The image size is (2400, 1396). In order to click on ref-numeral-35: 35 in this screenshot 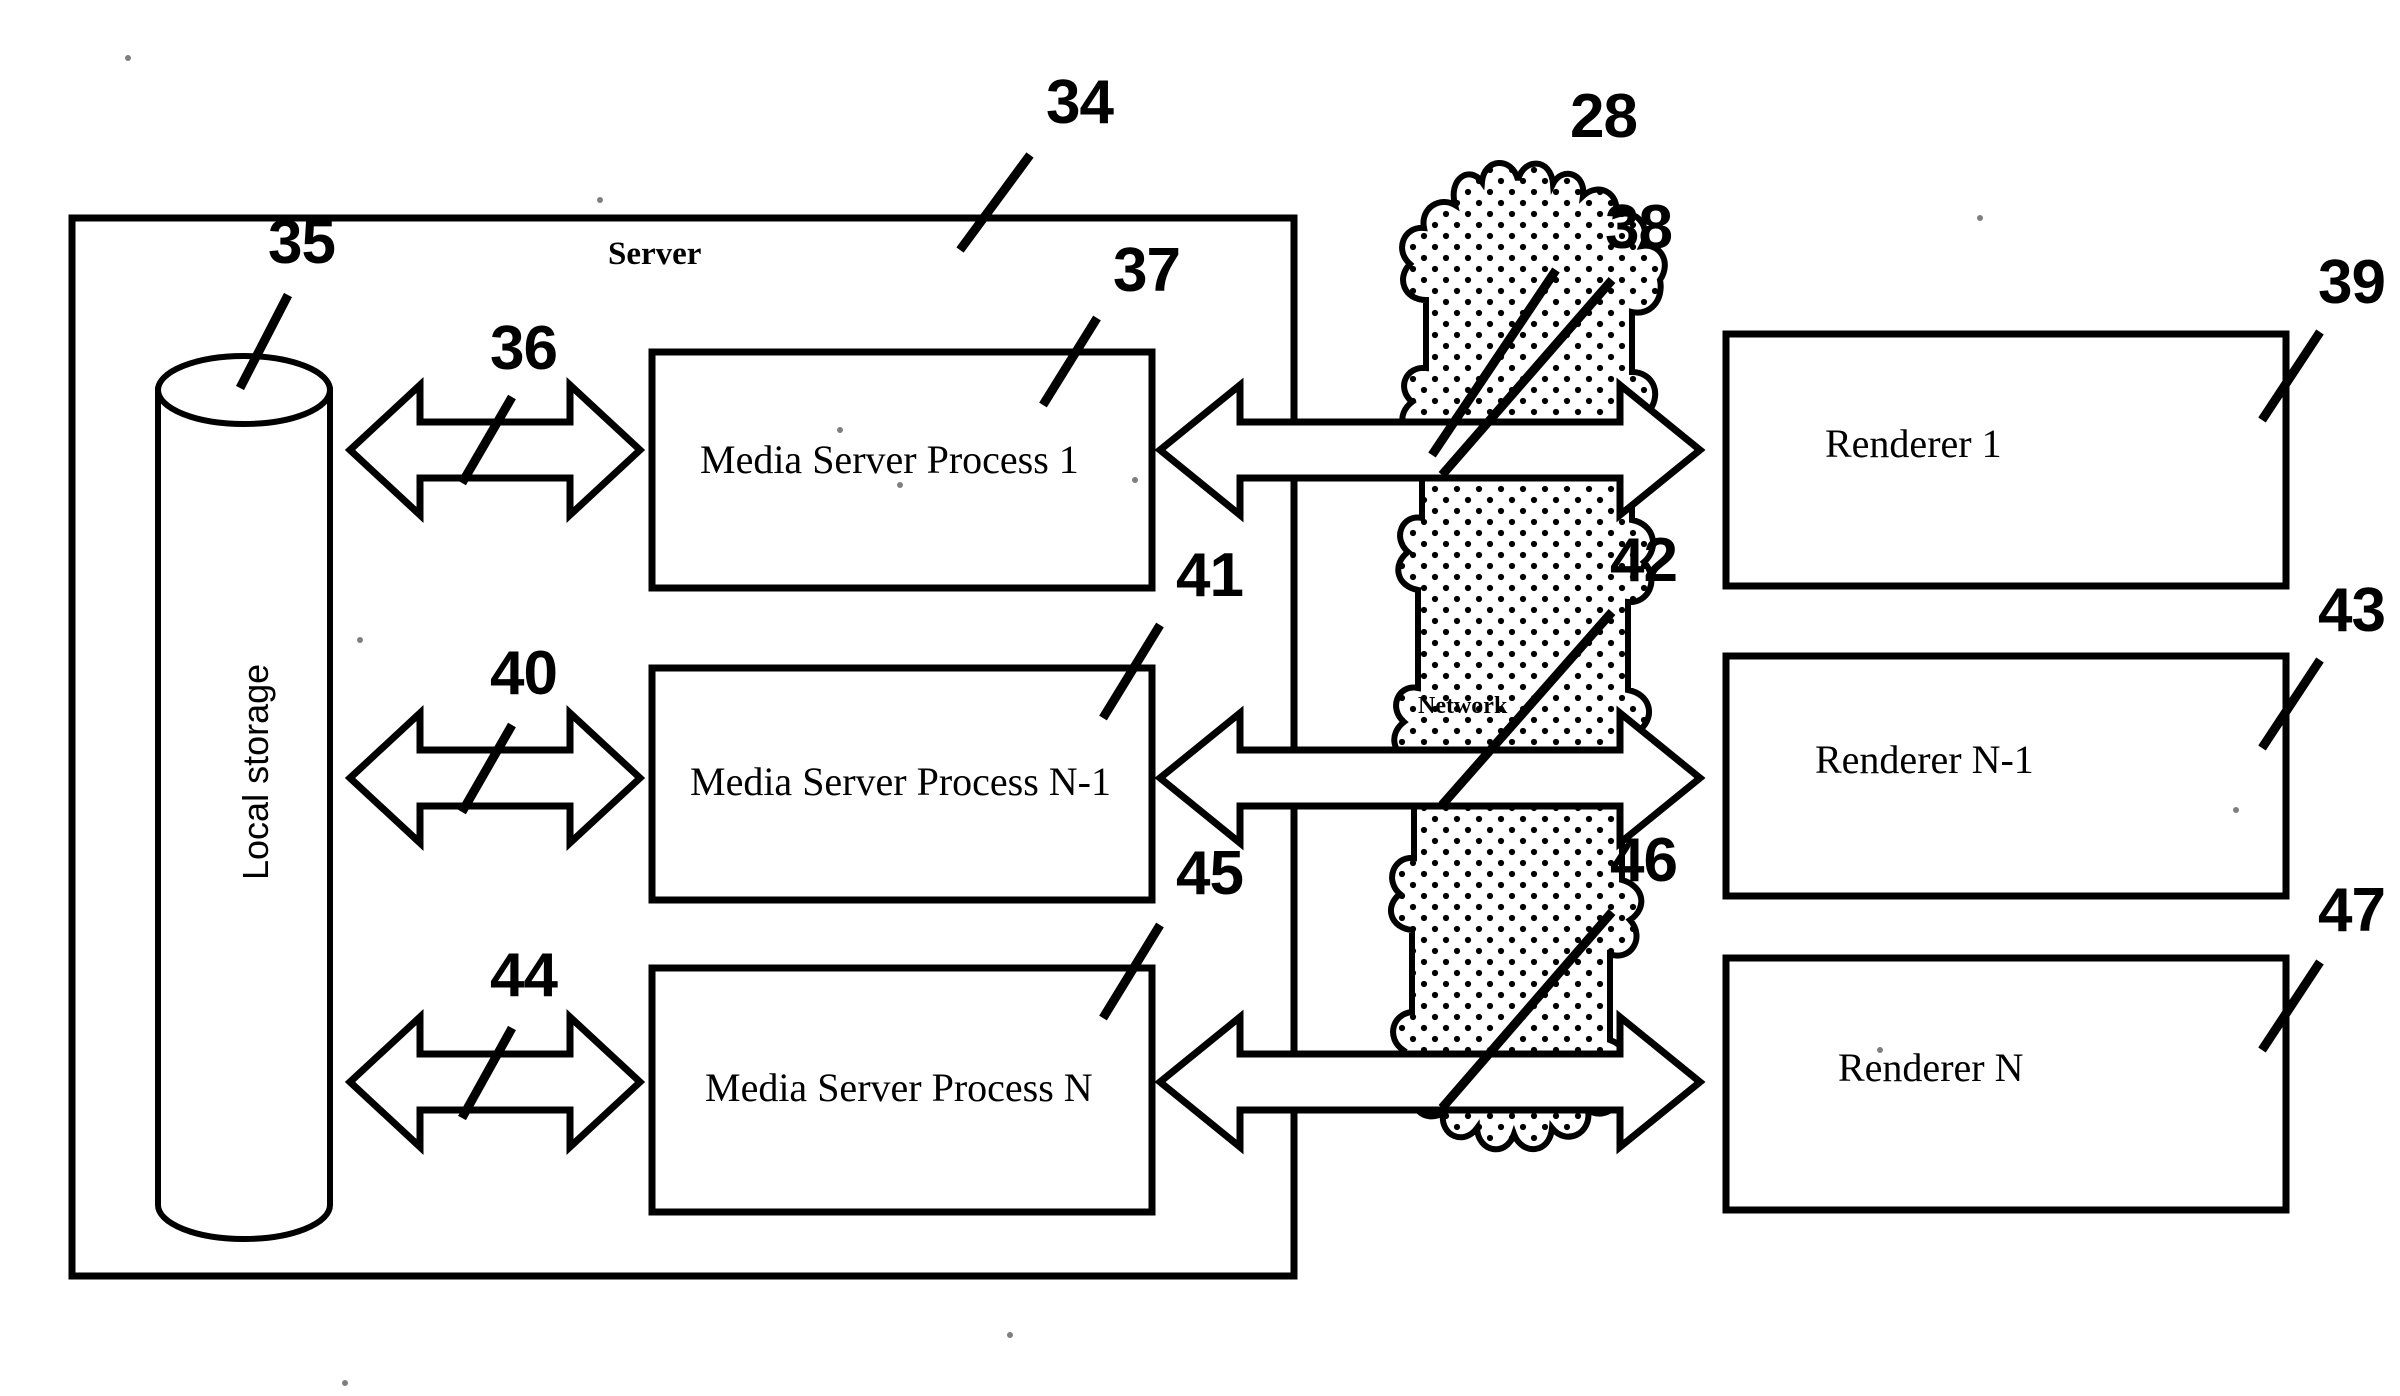, I will do `click(302, 242)`.